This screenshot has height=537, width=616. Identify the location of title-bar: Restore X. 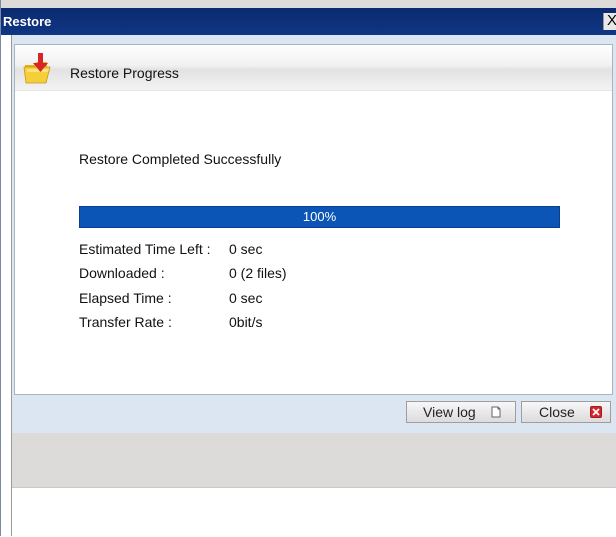
(308, 21).